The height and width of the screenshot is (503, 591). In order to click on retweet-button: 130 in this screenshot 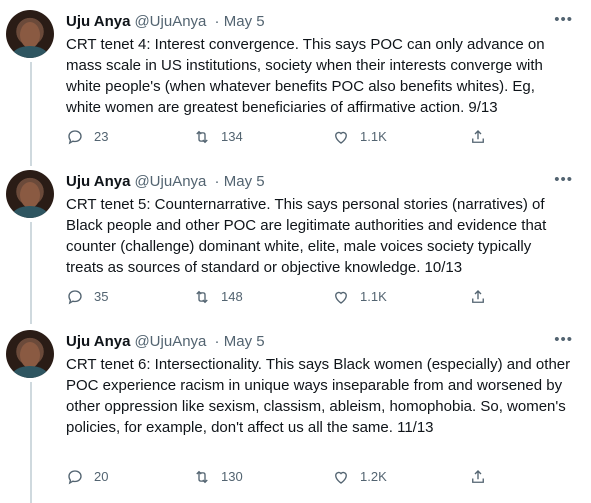, I will do `click(218, 477)`.